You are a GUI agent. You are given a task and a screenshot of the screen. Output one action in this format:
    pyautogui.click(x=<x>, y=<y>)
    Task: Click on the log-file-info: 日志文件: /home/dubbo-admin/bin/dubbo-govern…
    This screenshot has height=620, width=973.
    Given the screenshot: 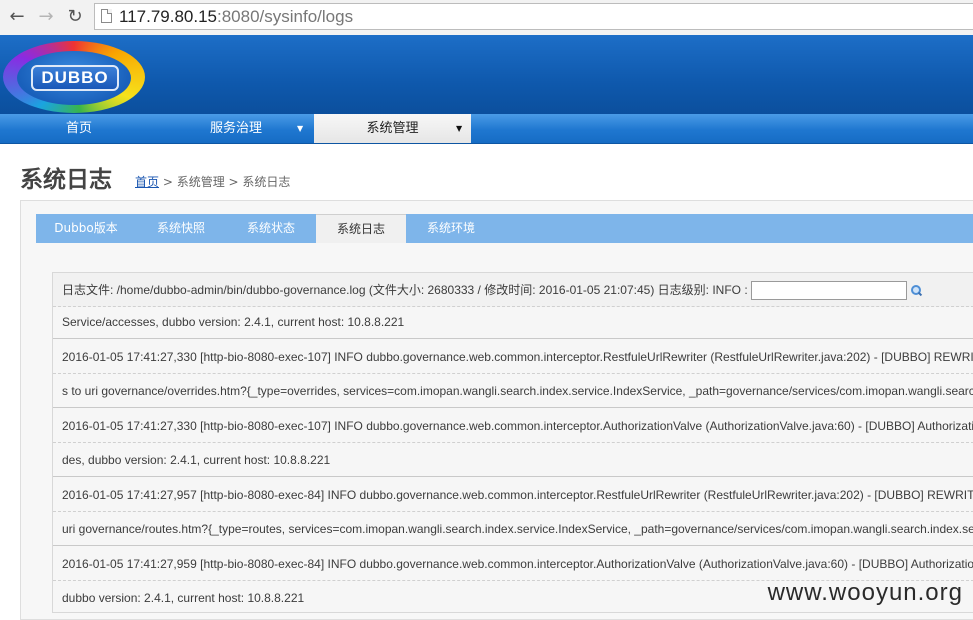 What is the action you would take?
    pyautogui.click(x=513, y=290)
    